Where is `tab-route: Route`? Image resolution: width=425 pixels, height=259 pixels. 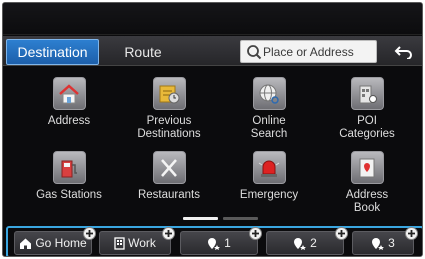
tab-route: Route is located at coordinates (143, 52).